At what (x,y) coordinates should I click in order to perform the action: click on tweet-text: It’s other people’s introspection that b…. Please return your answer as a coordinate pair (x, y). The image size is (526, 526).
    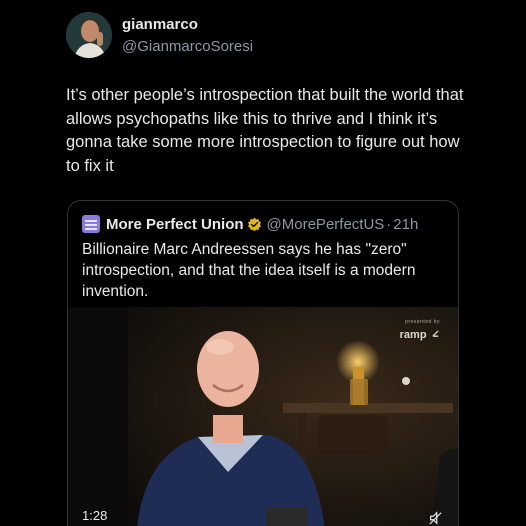
    Looking at the image, I should click on (265, 130).